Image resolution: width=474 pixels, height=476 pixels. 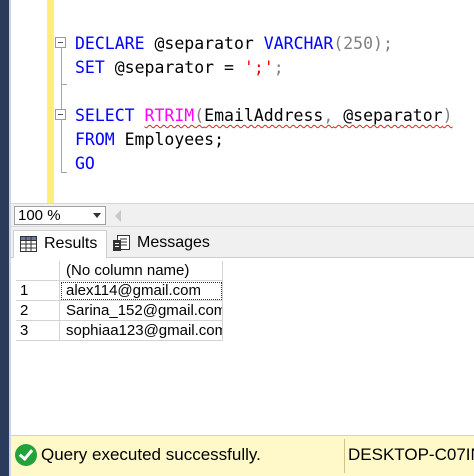 What do you see at coordinates (4, 238) in the screenshot?
I see `window-frame-left` at bounding box center [4, 238].